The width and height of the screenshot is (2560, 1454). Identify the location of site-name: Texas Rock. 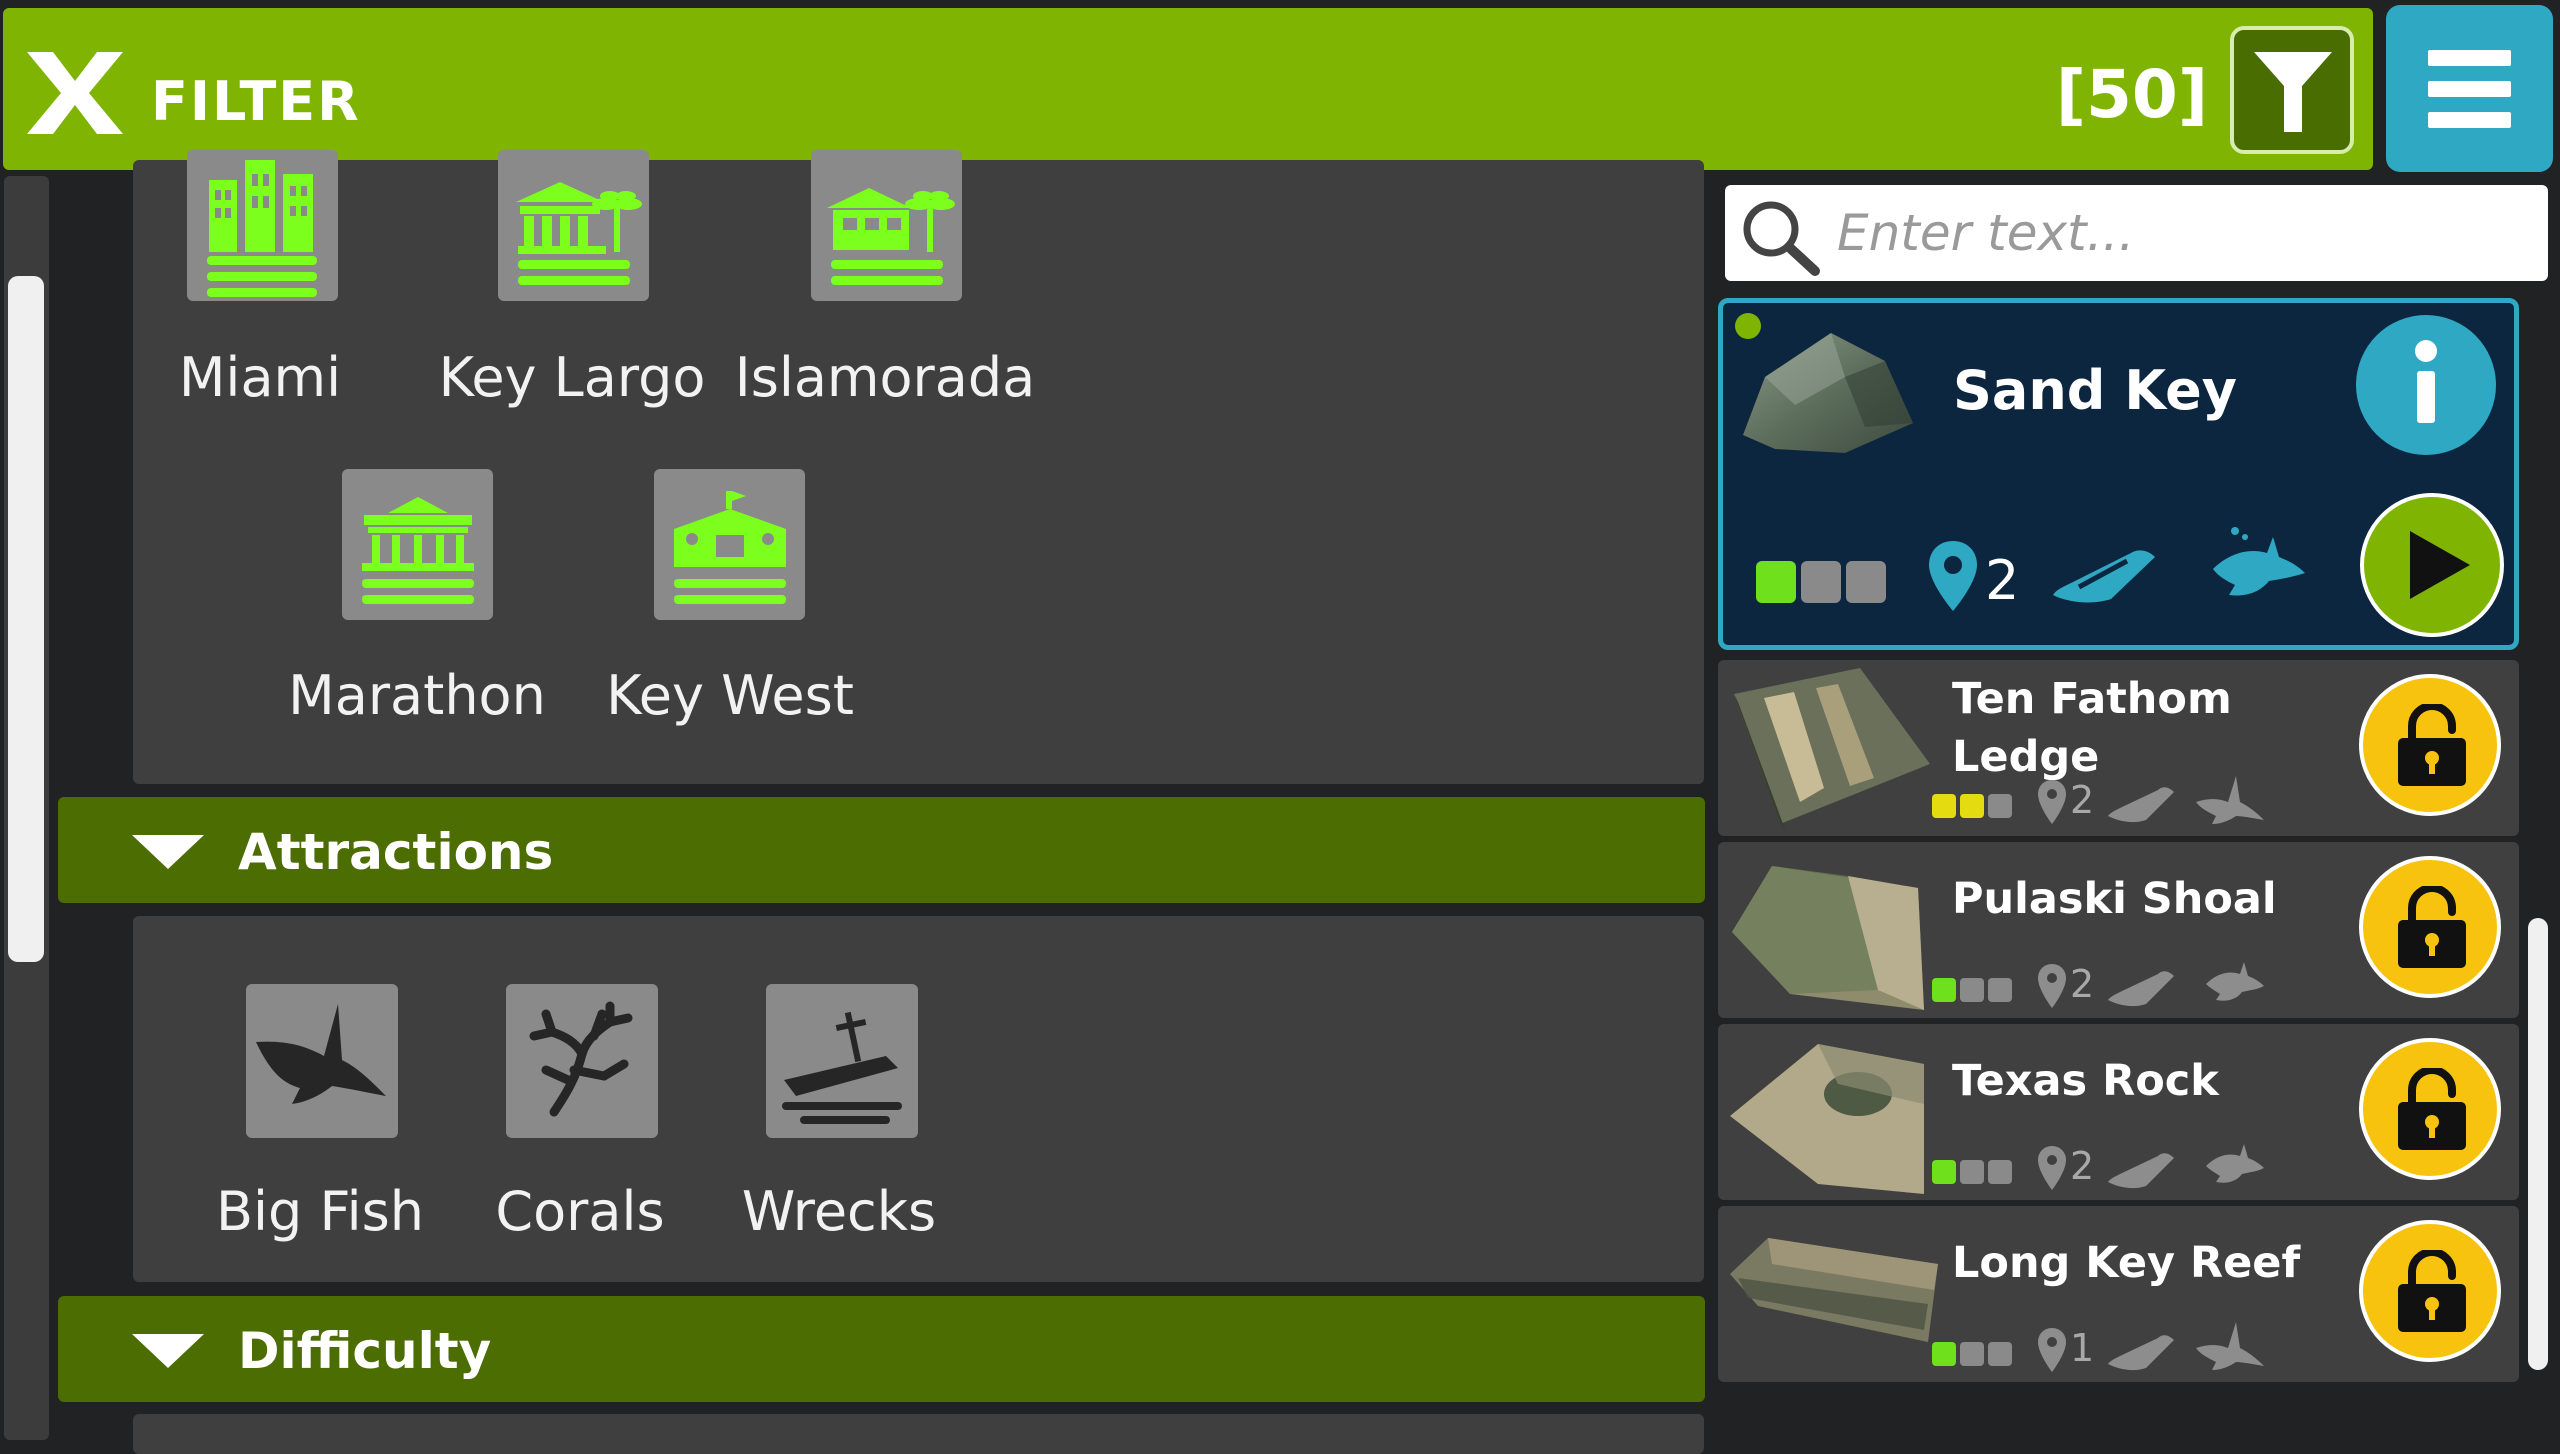
(2085, 1081).